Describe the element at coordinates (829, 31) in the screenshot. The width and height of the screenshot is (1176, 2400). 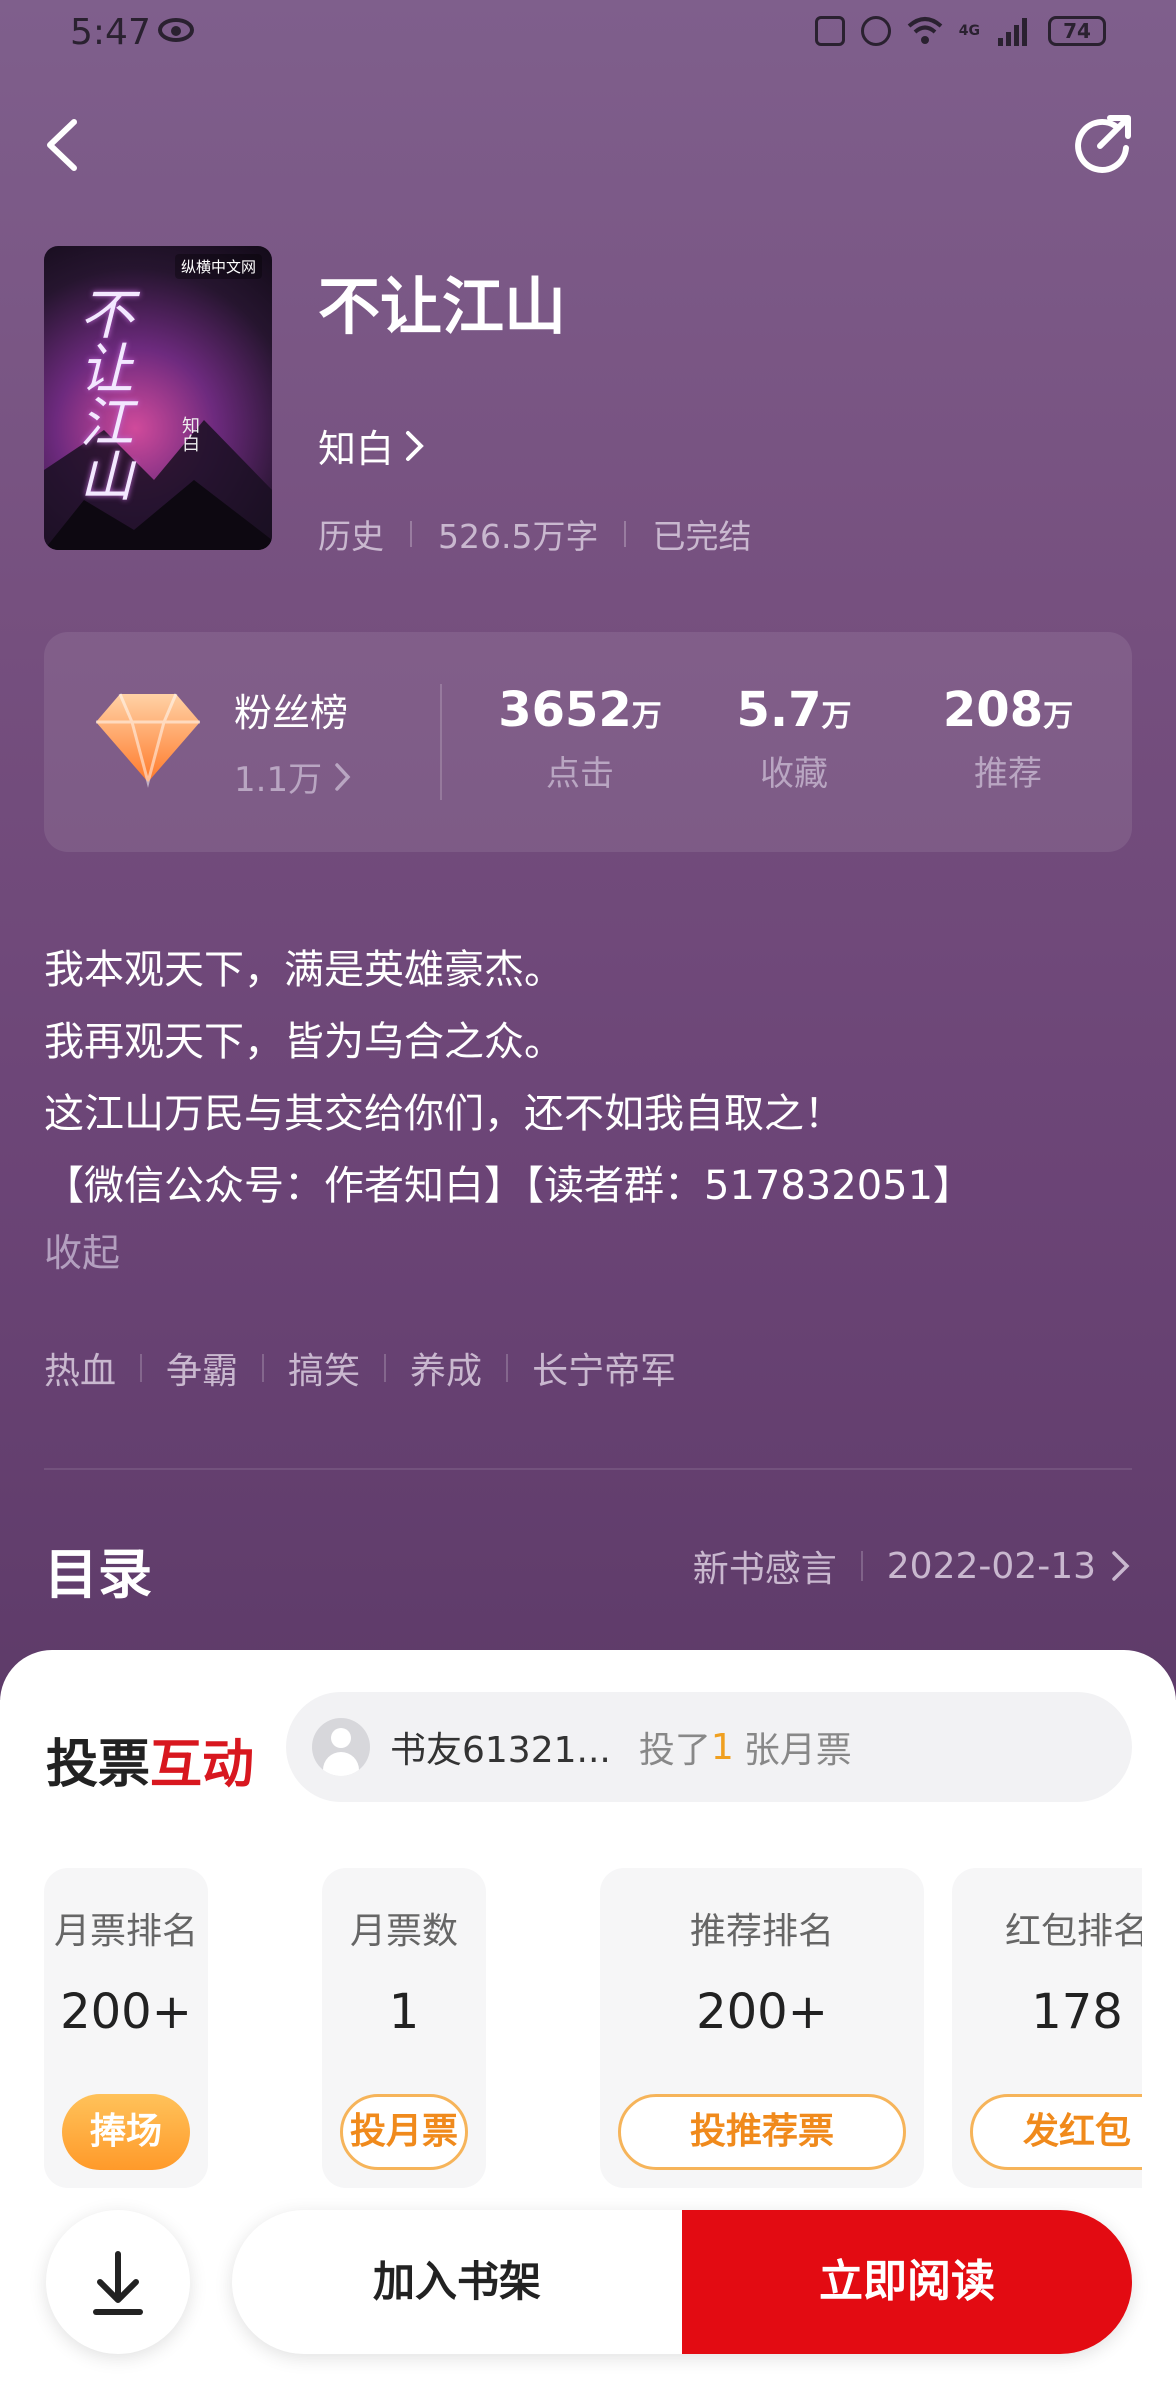
I see `nfc-icon` at that location.